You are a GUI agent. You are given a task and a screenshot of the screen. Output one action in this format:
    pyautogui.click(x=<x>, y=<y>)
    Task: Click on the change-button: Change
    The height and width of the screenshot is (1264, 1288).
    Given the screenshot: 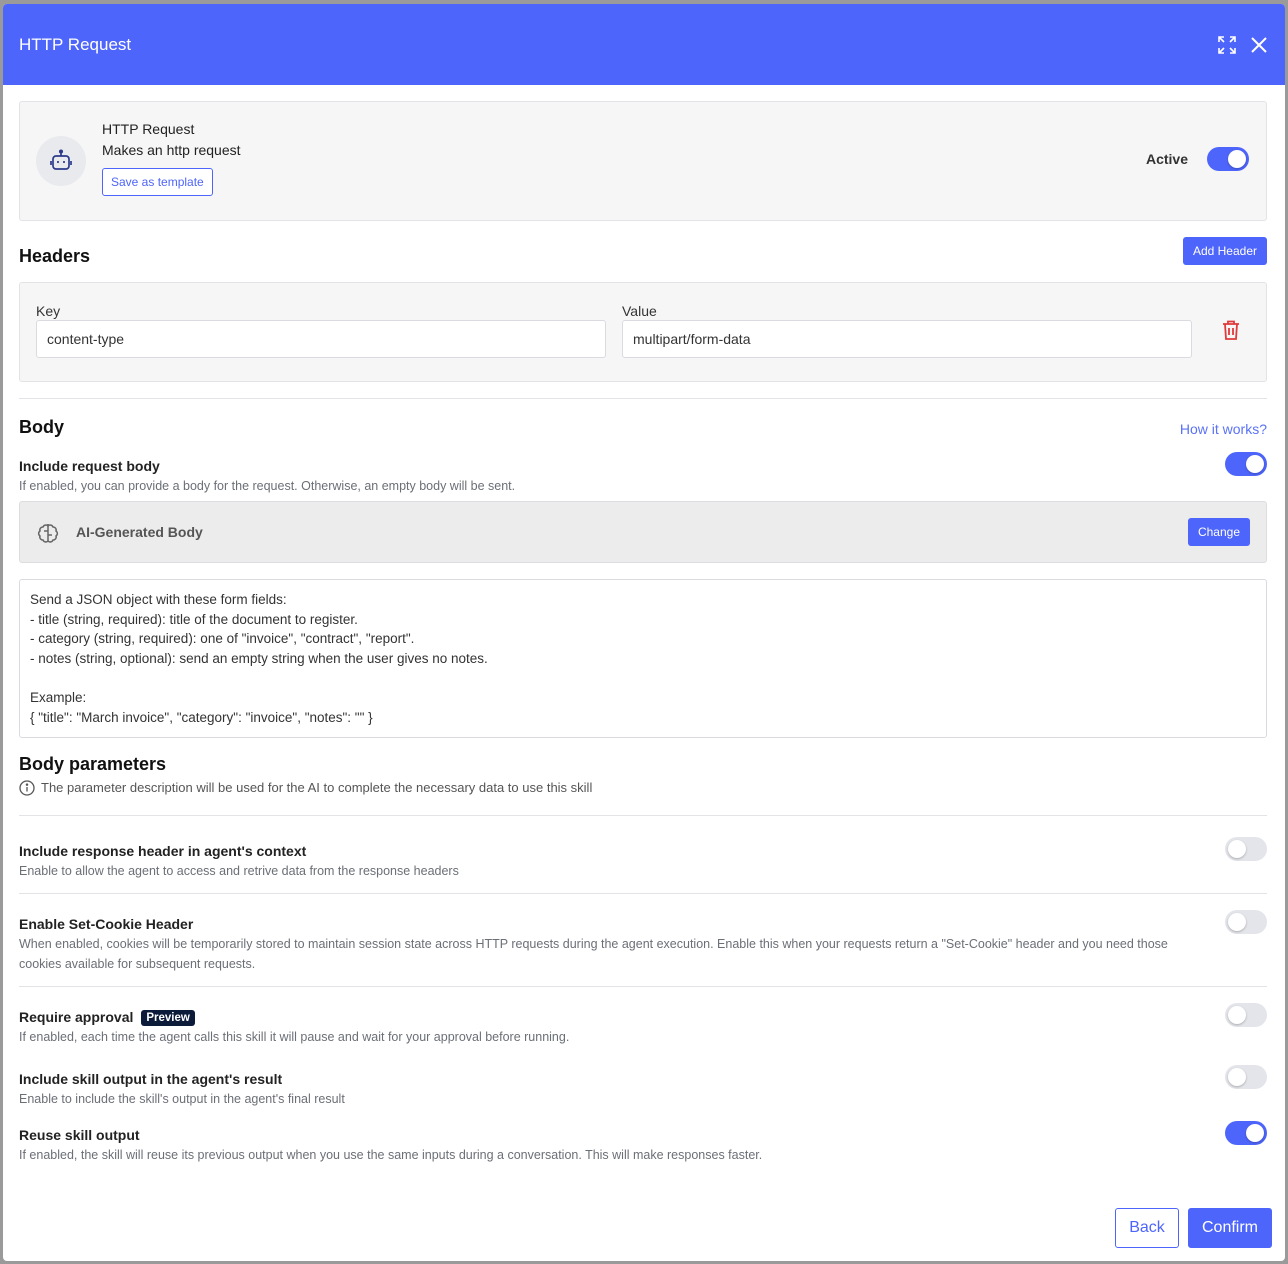 What is the action you would take?
    pyautogui.click(x=1218, y=532)
    